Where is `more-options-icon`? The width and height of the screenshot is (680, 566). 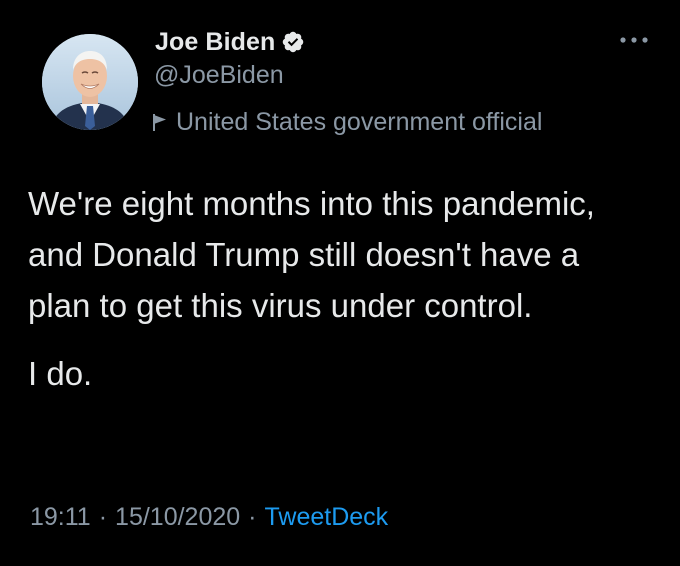
more-options-icon is located at coordinates (634, 40).